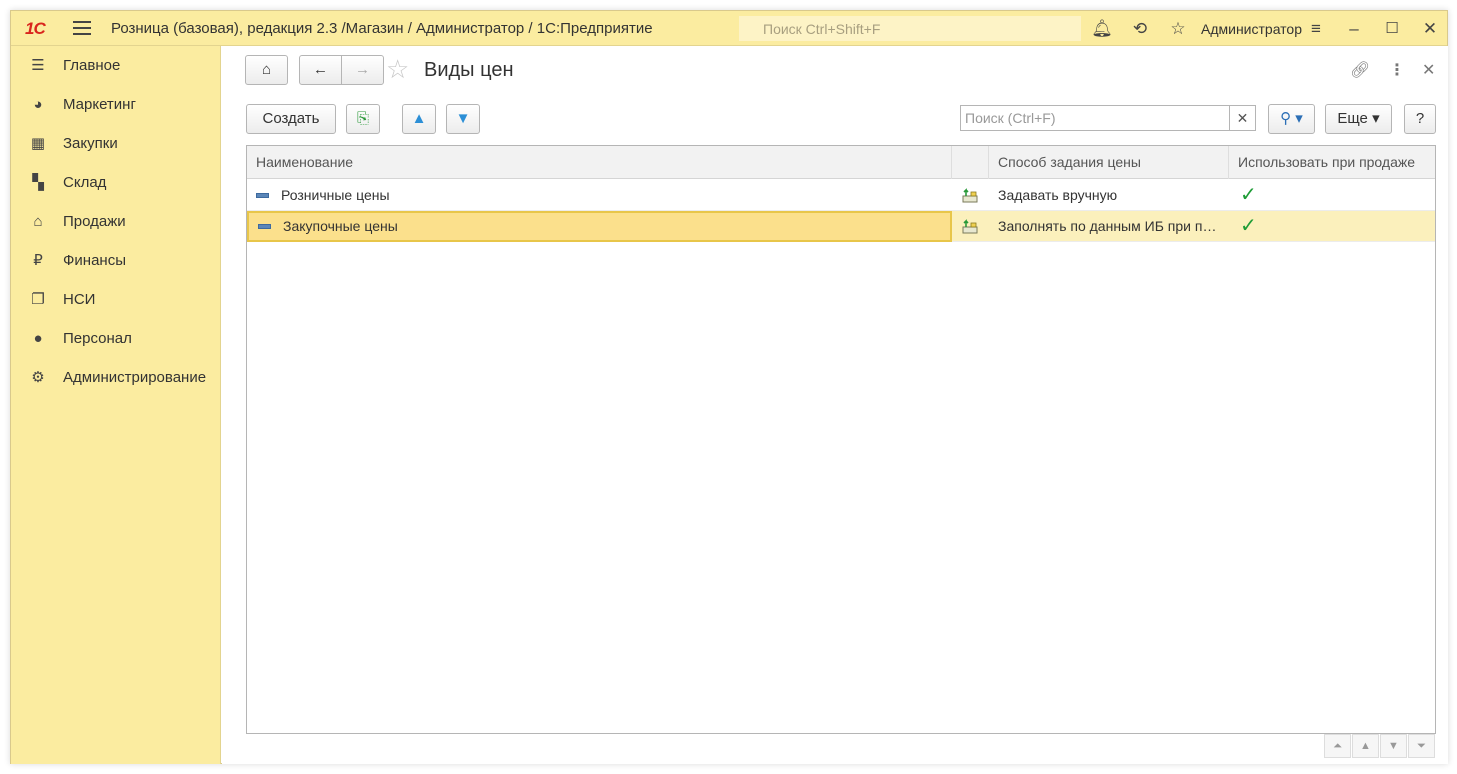  I want to click on history-icon: ⟲, so click(1140, 29).